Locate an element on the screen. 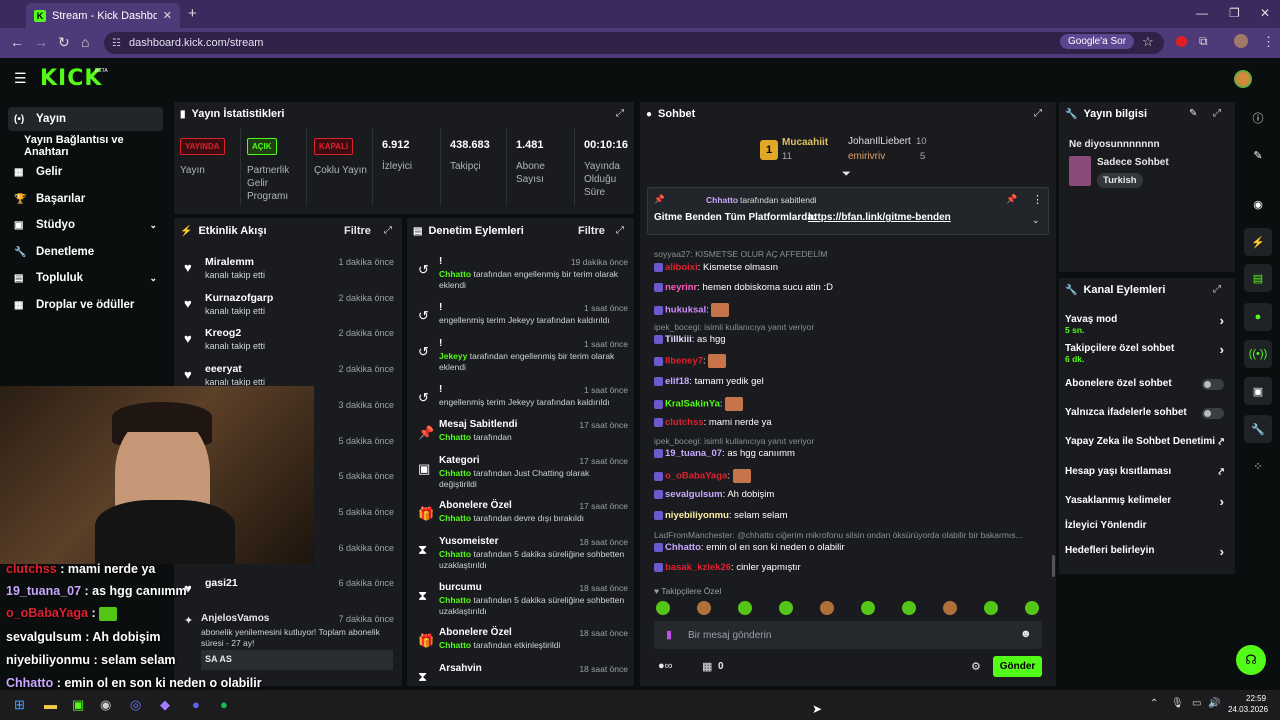 This screenshot has height=720, width=1280. support-headset-icon: ☊ is located at coordinates (1251, 660).